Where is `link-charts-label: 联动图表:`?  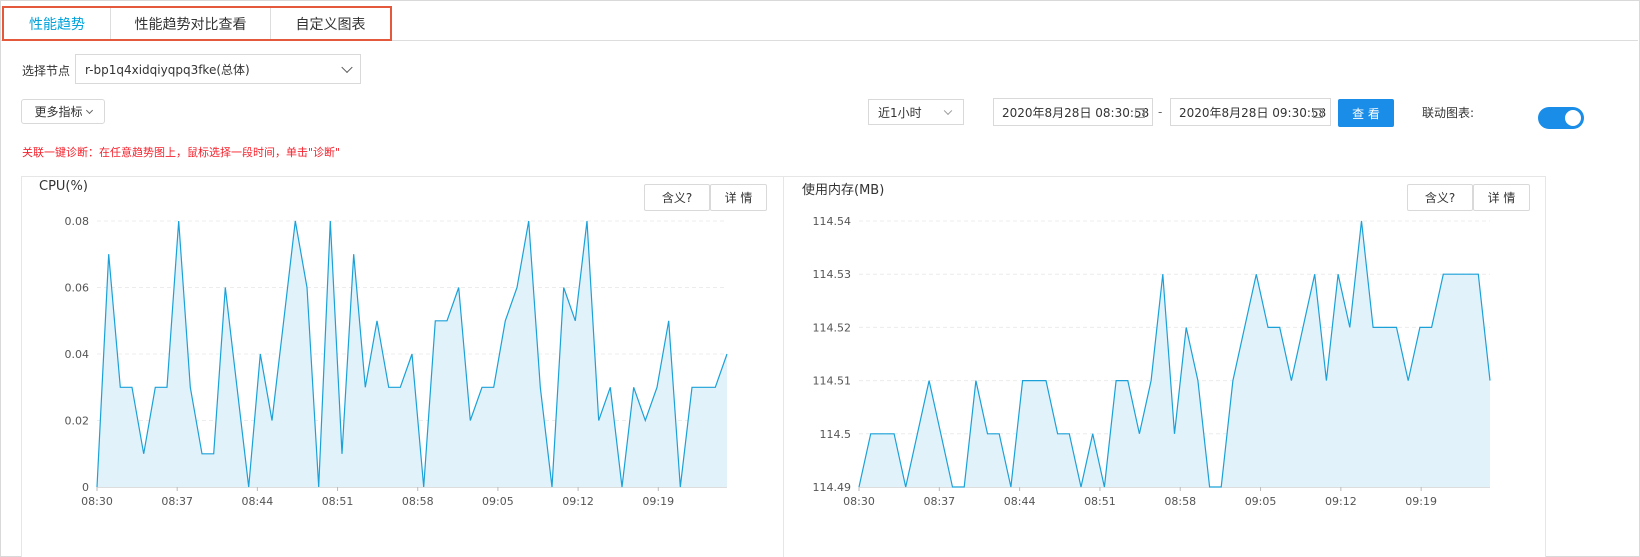 link-charts-label: 联动图表: is located at coordinates (1448, 113).